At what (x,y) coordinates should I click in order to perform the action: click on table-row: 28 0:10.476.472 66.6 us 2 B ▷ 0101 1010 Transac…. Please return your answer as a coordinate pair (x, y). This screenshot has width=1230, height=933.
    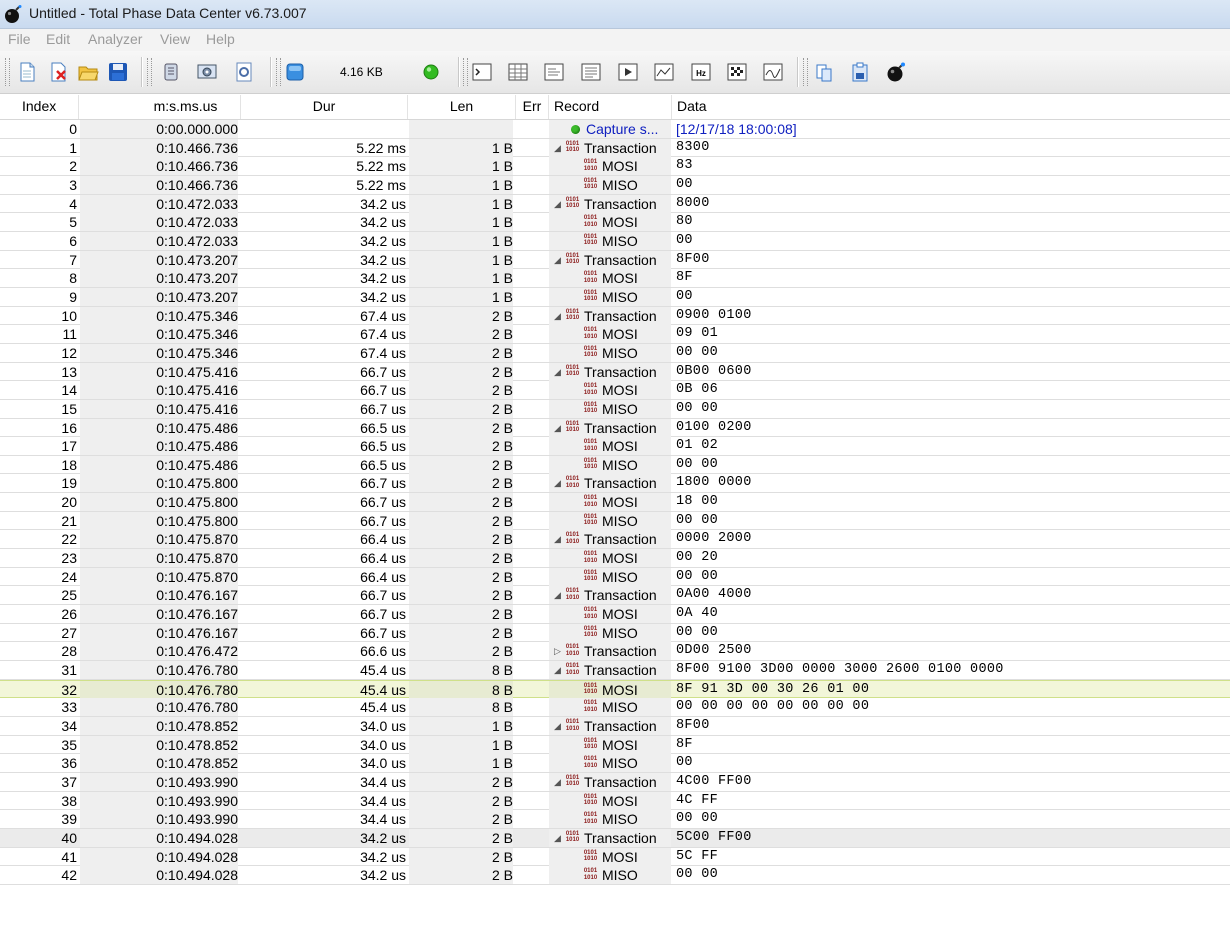
    Looking at the image, I should click on (615, 652).